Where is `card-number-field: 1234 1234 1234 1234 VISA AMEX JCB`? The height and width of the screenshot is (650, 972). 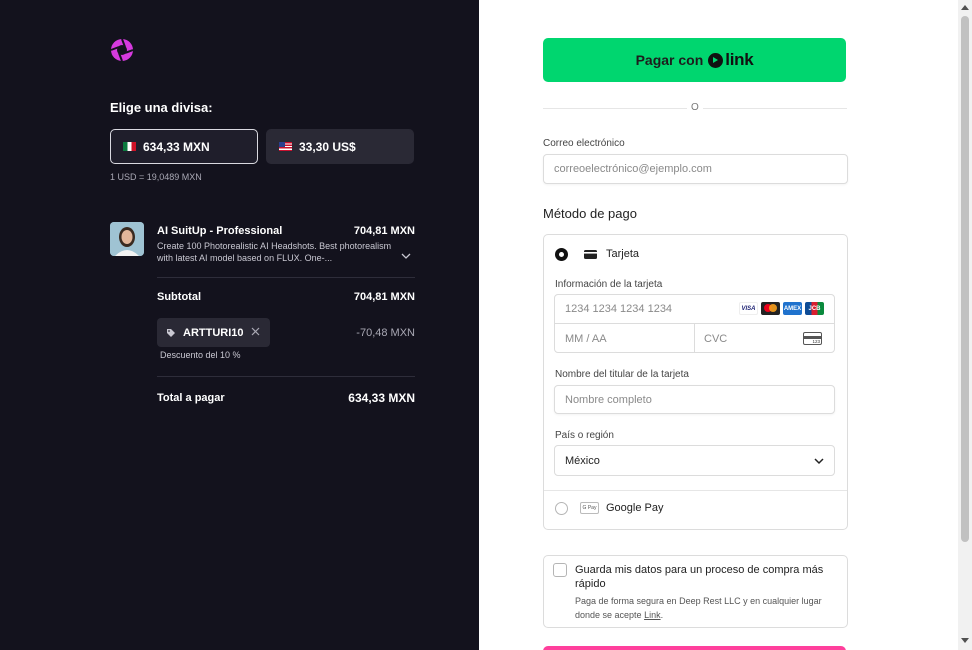
card-number-field: 1234 1234 1234 1234 VISA AMEX JCB is located at coordinates (694, 309).